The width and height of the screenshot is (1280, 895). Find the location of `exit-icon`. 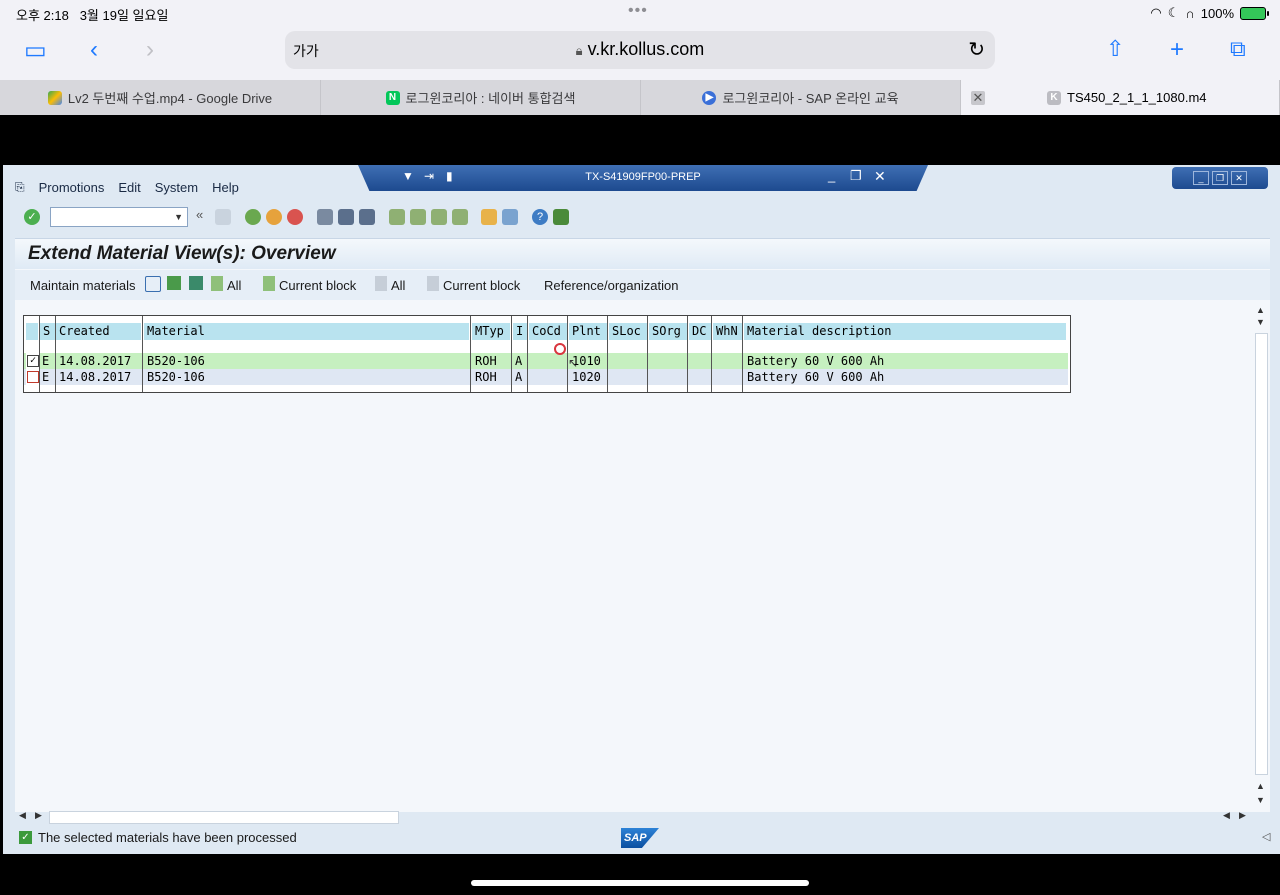

exit-icon is located at coordinates (274, 217).